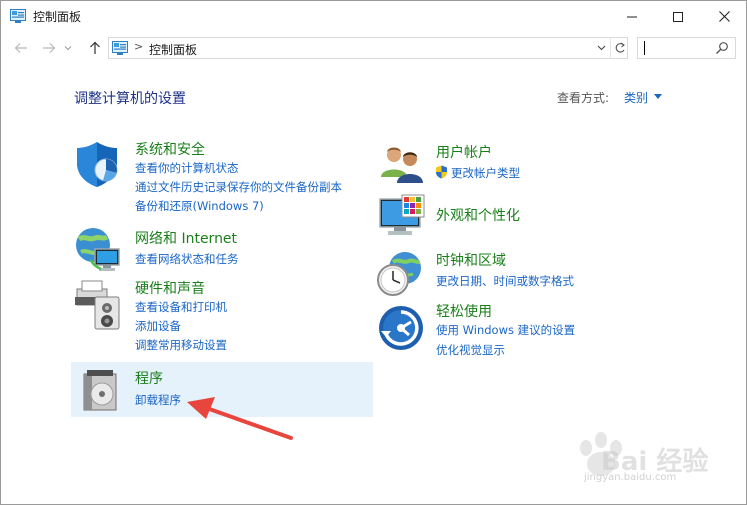 This screenshot has height=505, width=747. What do you see at coordinates (130, 99) in the screenshot?
I see `page-heading: 调整计算机的设置` at bounding box center [130, 99].